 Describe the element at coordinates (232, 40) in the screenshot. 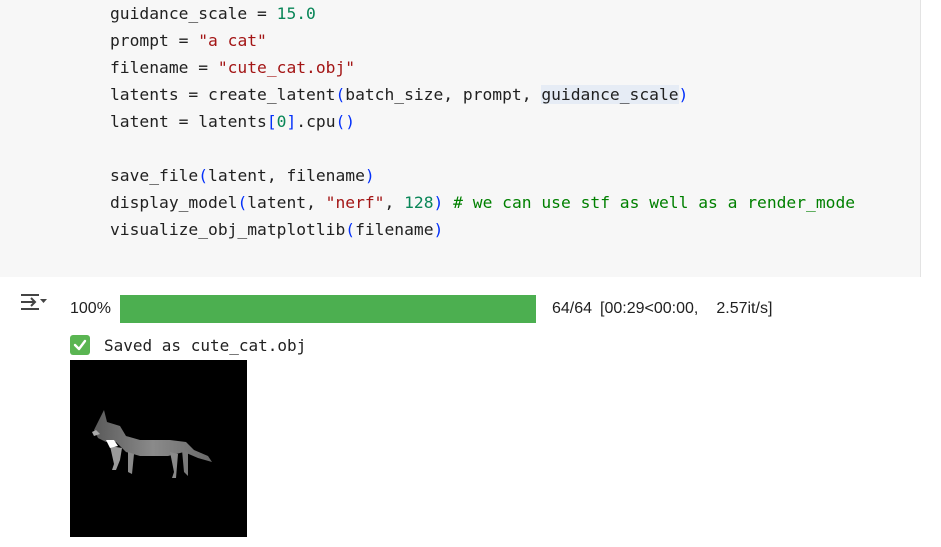

I see `code-token: "a cat"` at that location.